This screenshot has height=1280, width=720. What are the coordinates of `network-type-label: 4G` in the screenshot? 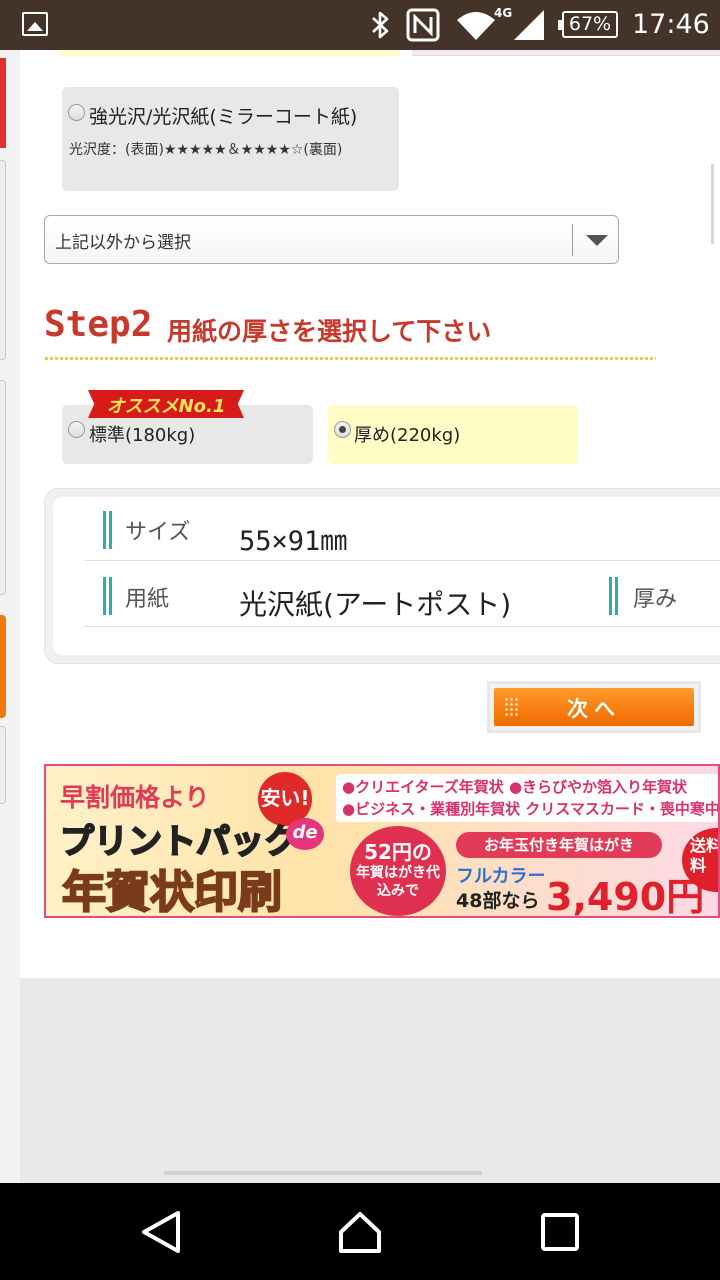 It's located at (503, 13).